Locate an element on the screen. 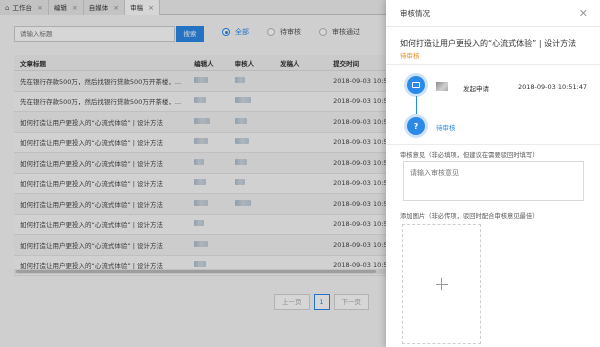 Image resolution: width=600 pixels, height=347 pixels. question-icon: ? is located at coordinates (416, 126).